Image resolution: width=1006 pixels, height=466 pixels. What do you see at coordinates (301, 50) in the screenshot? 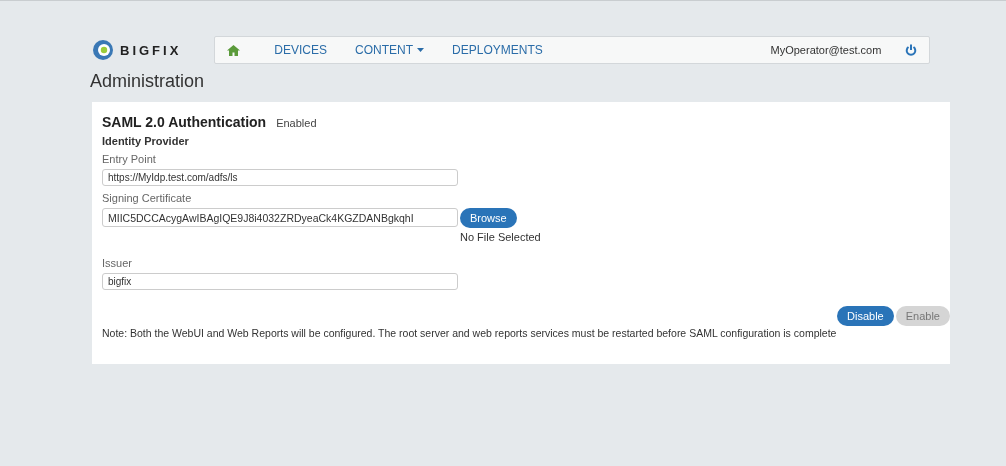
I see `nav-link: DEVICES` at bounding box center [301, 50].